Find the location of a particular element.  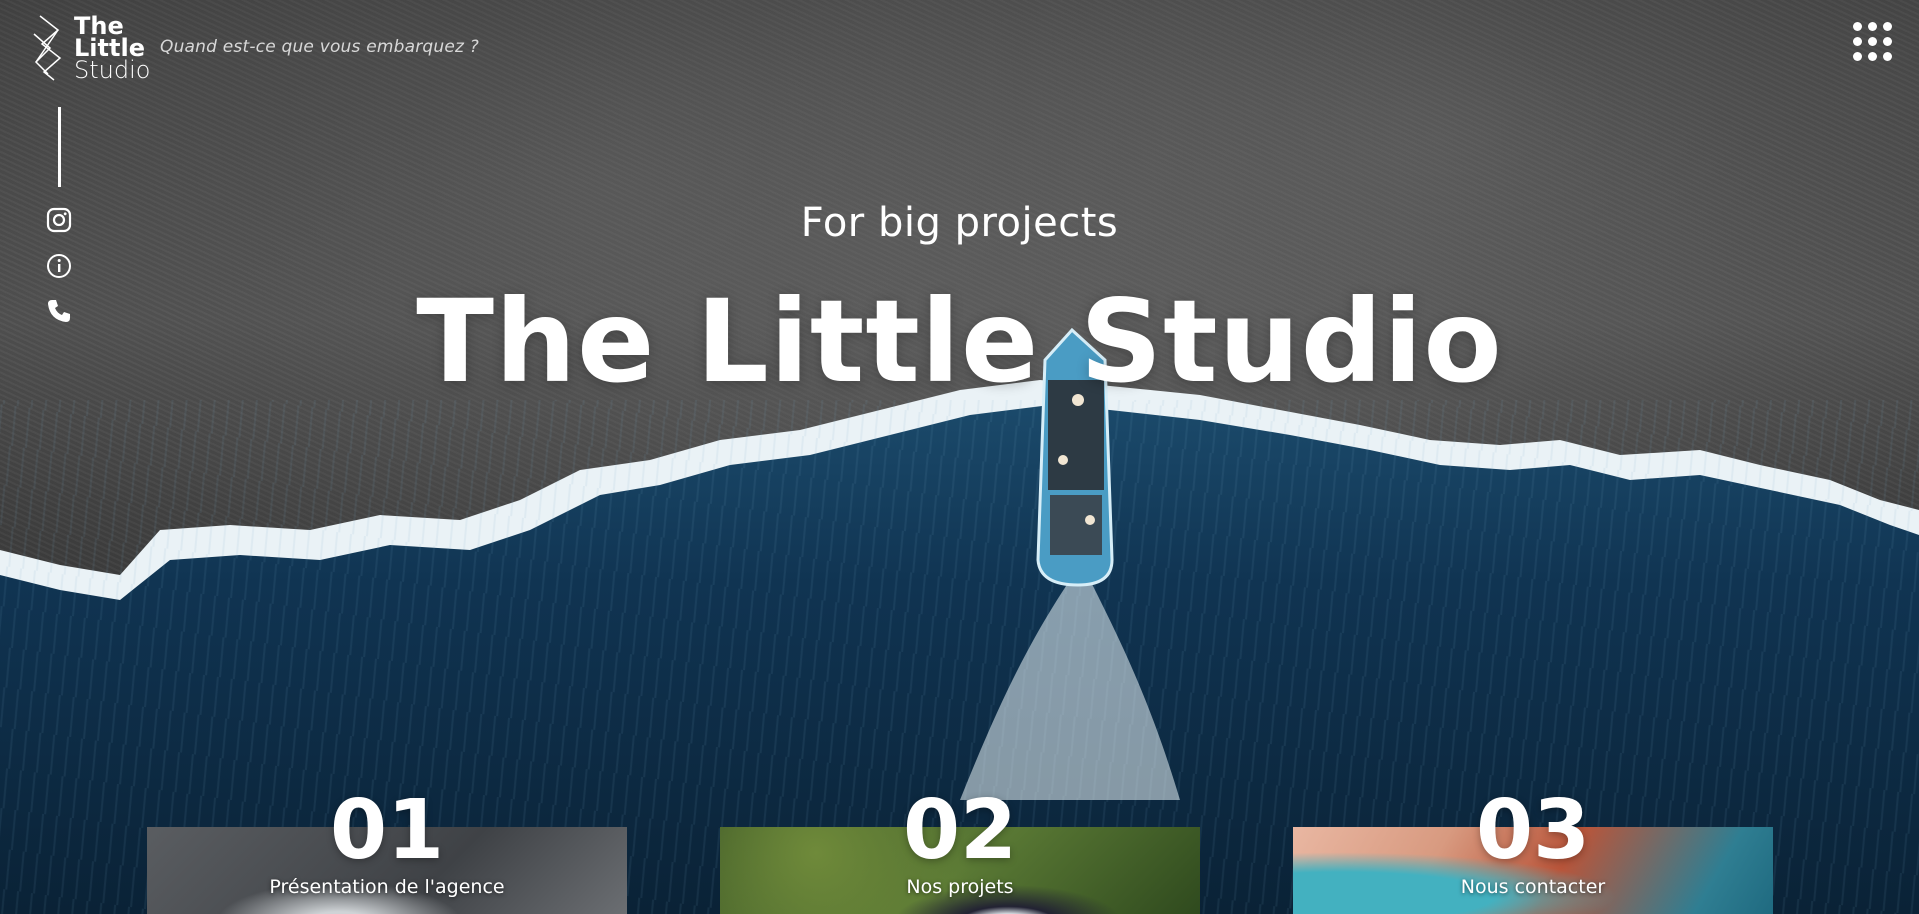

hero-title: The Little Studio is located at coordinates (959, 341).